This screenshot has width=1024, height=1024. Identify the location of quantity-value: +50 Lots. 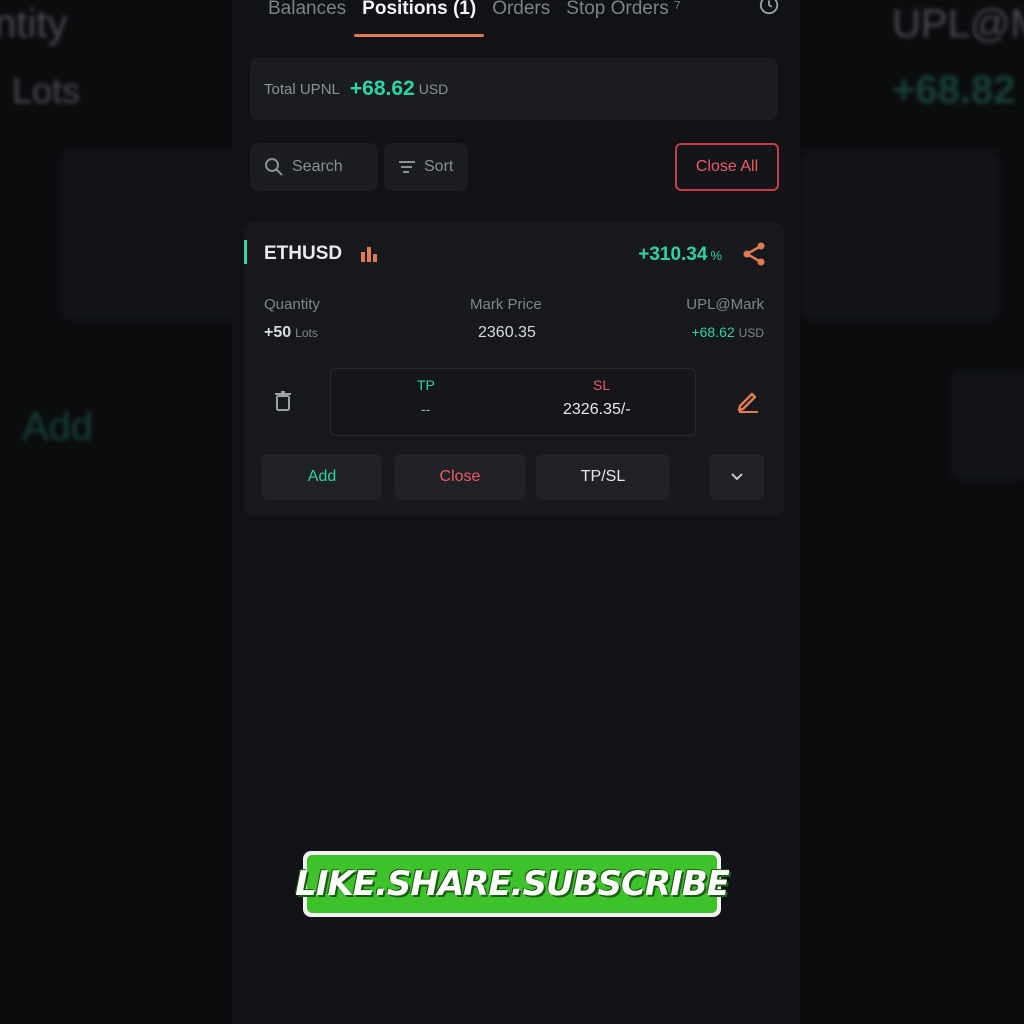
(291, 333).